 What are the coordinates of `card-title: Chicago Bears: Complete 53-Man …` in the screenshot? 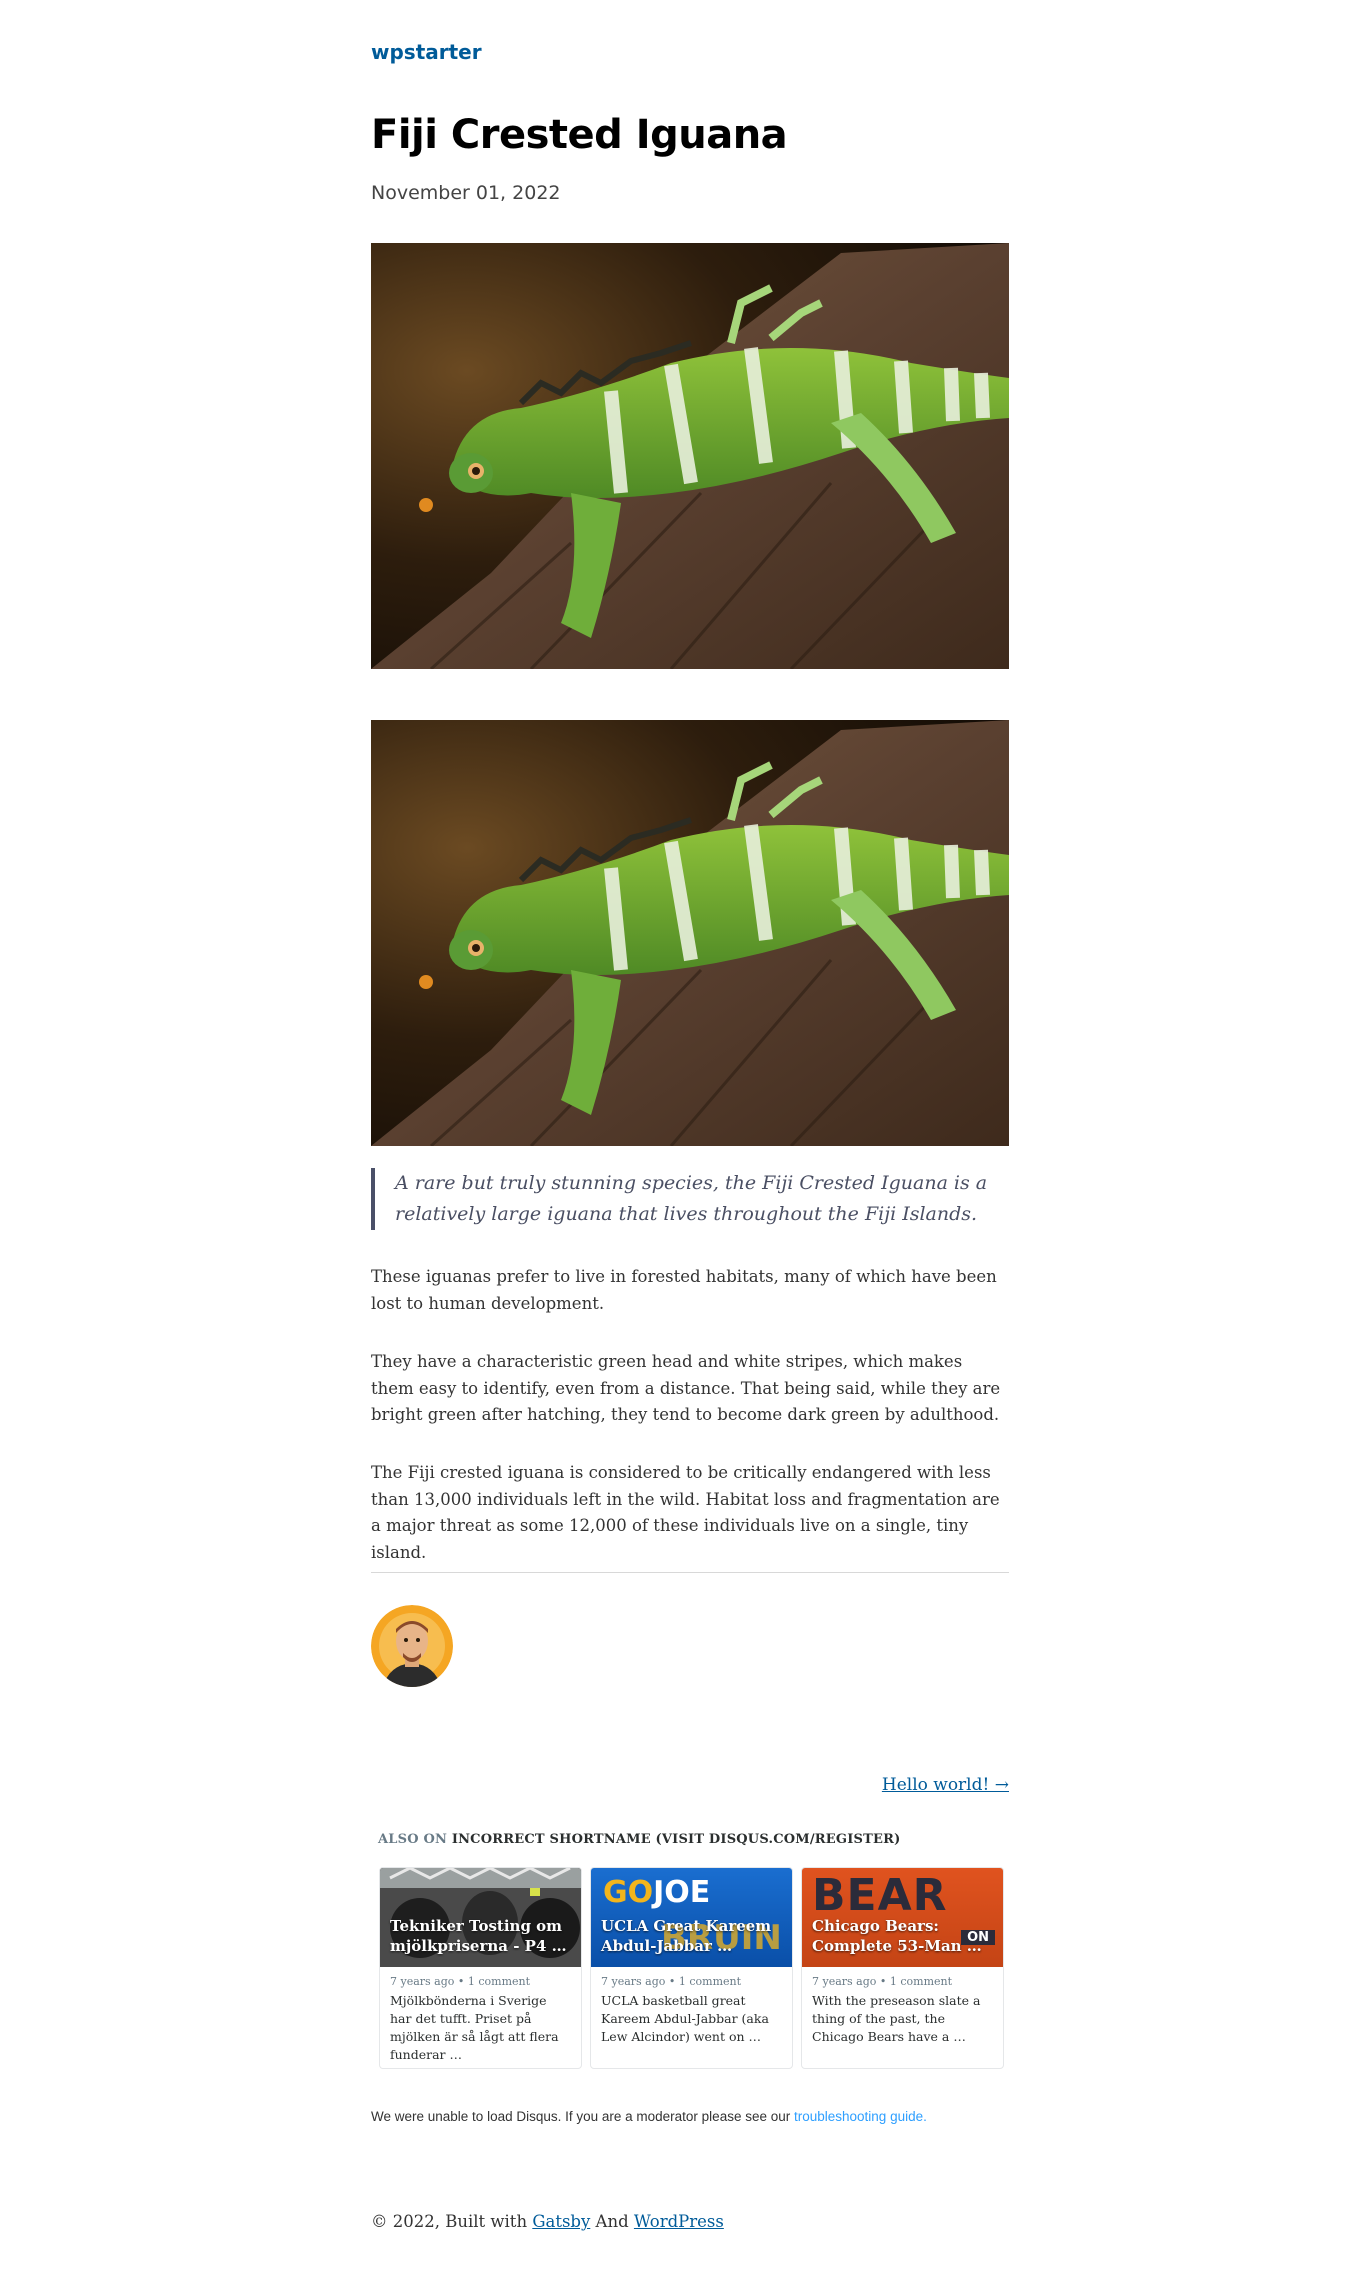 It's located at (897, 1936).